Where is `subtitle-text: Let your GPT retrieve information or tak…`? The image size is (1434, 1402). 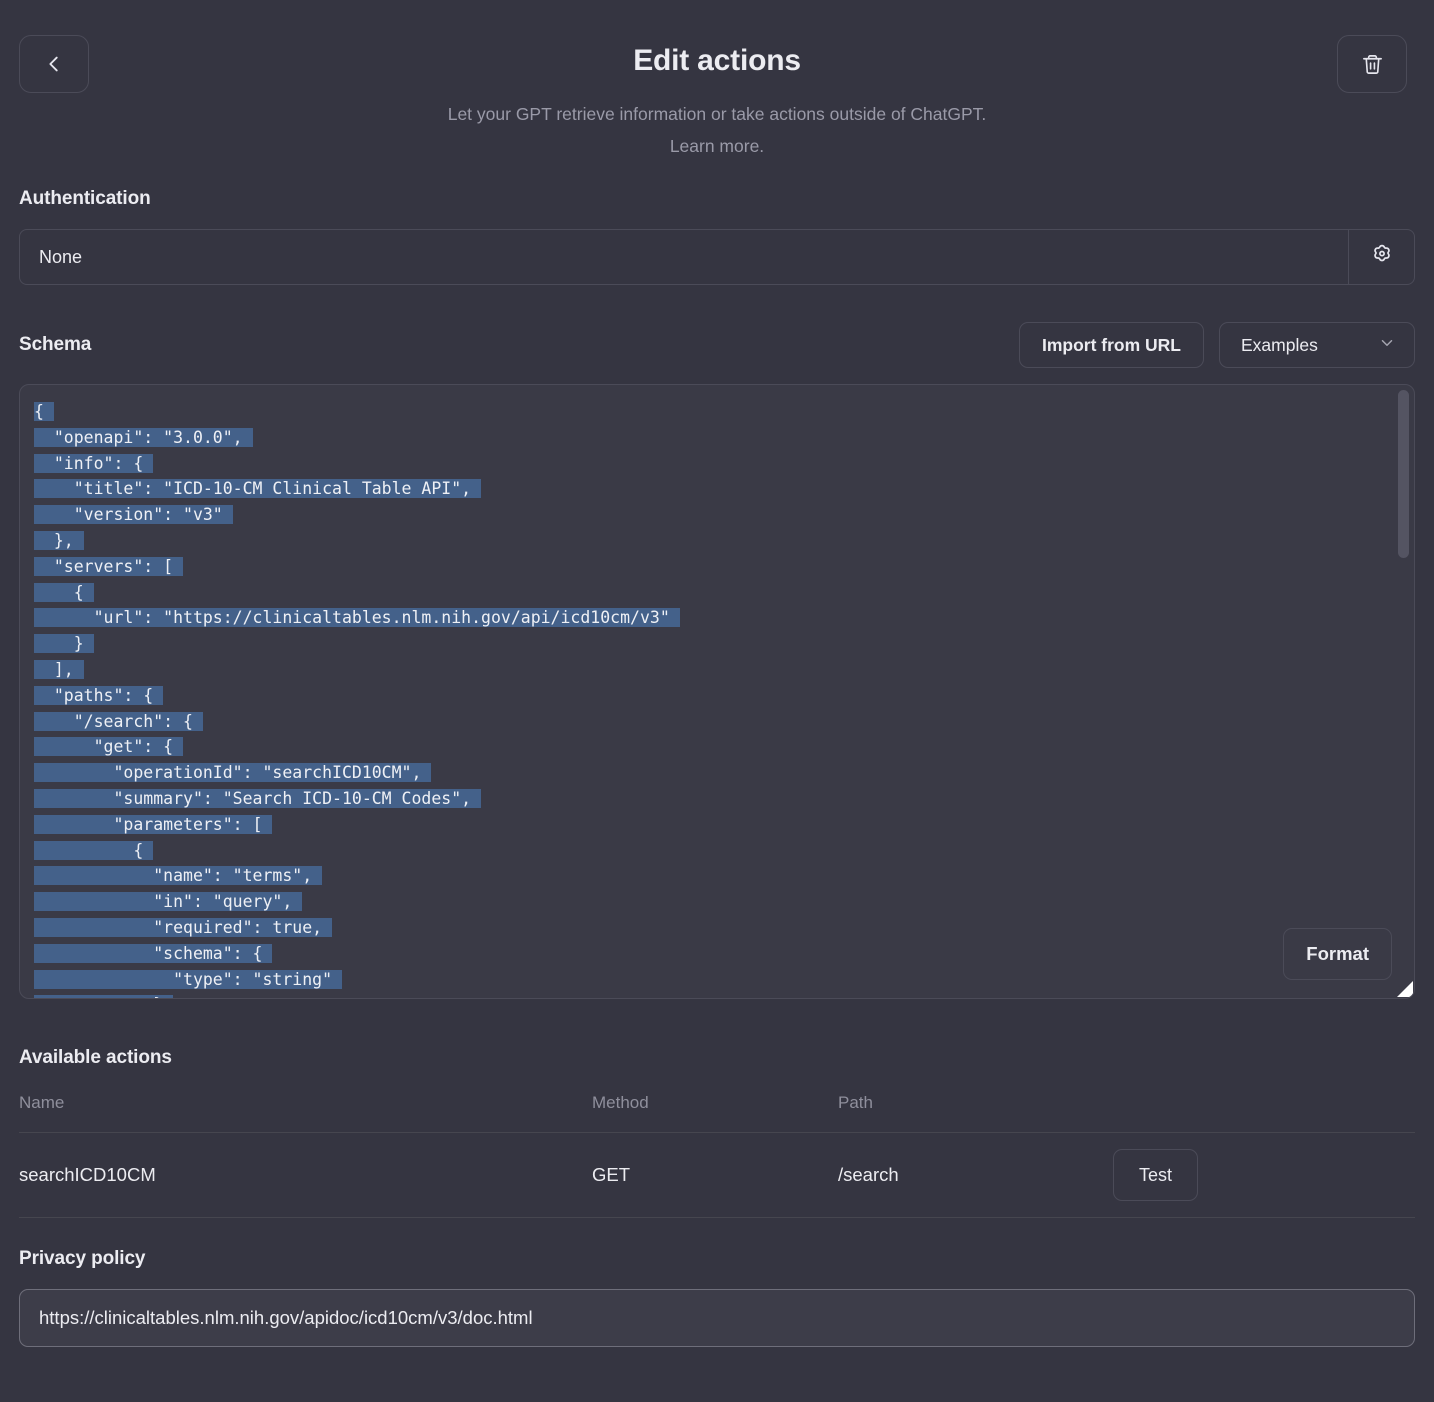
subtitle-text: Let your GPT retrieve information or tak… is located at coordinates (717, 114).